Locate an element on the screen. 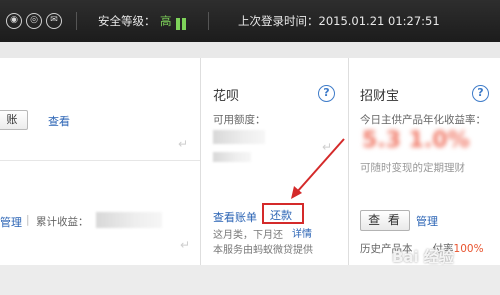 The width and height of the screenshot is (500, 295). history-percent: 100% is located at coordinates (468, 249).